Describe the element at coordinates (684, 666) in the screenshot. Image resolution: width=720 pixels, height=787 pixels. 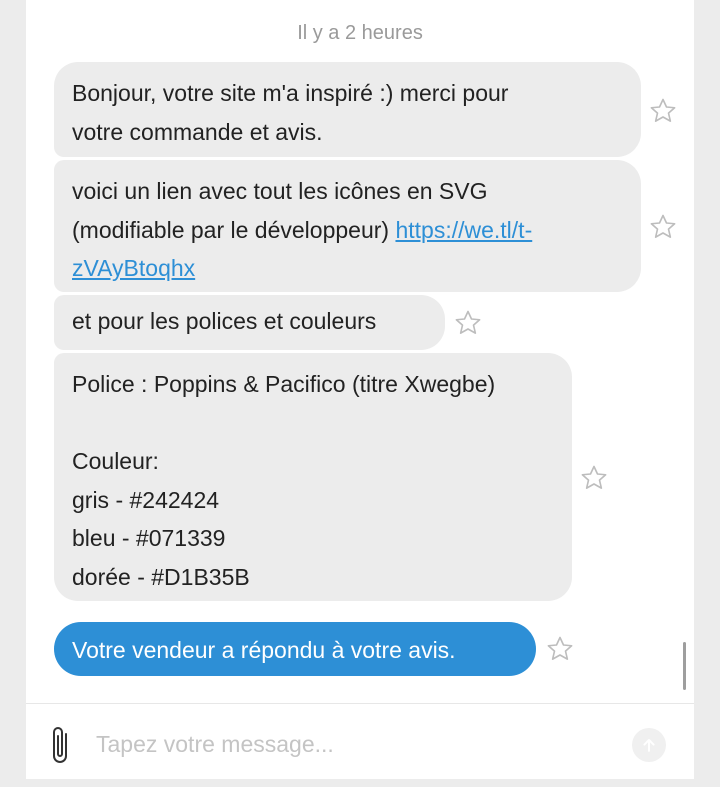
I see `scrollbar` at that location.